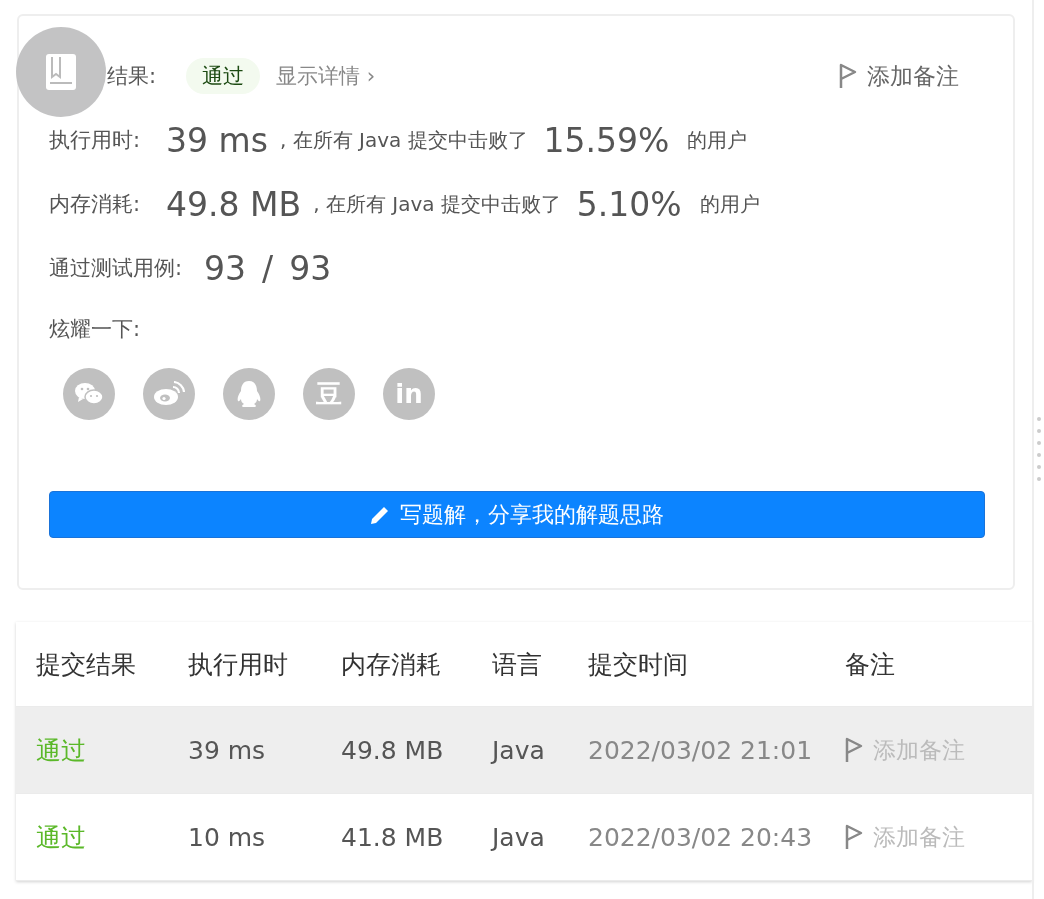 This screenshot has height=899, width=1044. What do you see at coordinates (169, 394) in the screenshot?
I see `weibo-icon` at bounding box center [169, 394].